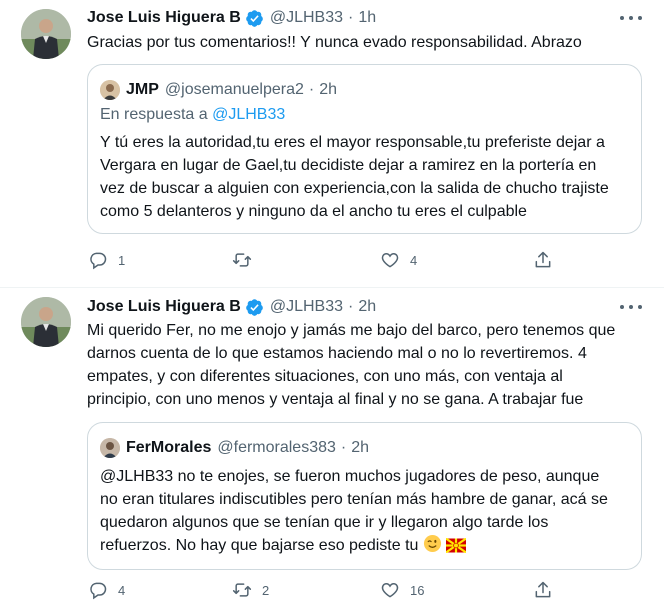 The height and width of the screenshot is (609, 664). I want to click on reply-count: 1, so click(122, 260).